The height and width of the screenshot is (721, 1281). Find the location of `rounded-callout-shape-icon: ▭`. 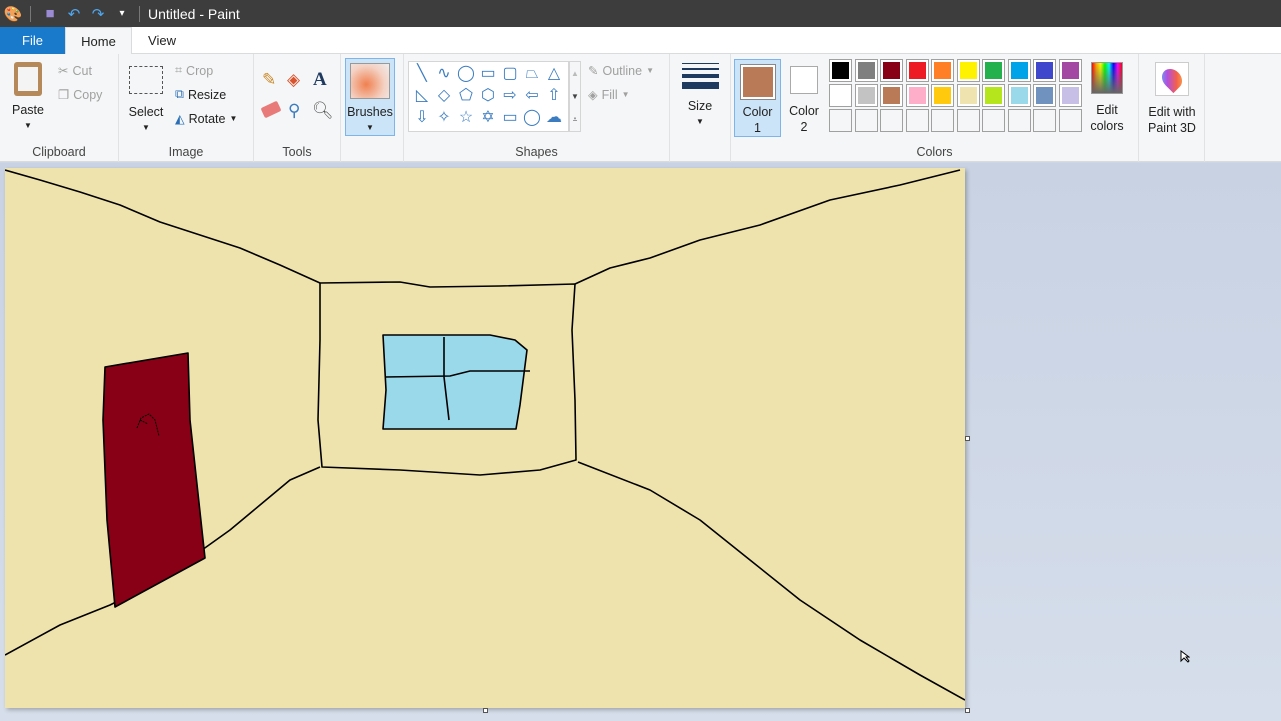

rounded-callout-shape-icon: ▭ is located at coordinates (510, 118).